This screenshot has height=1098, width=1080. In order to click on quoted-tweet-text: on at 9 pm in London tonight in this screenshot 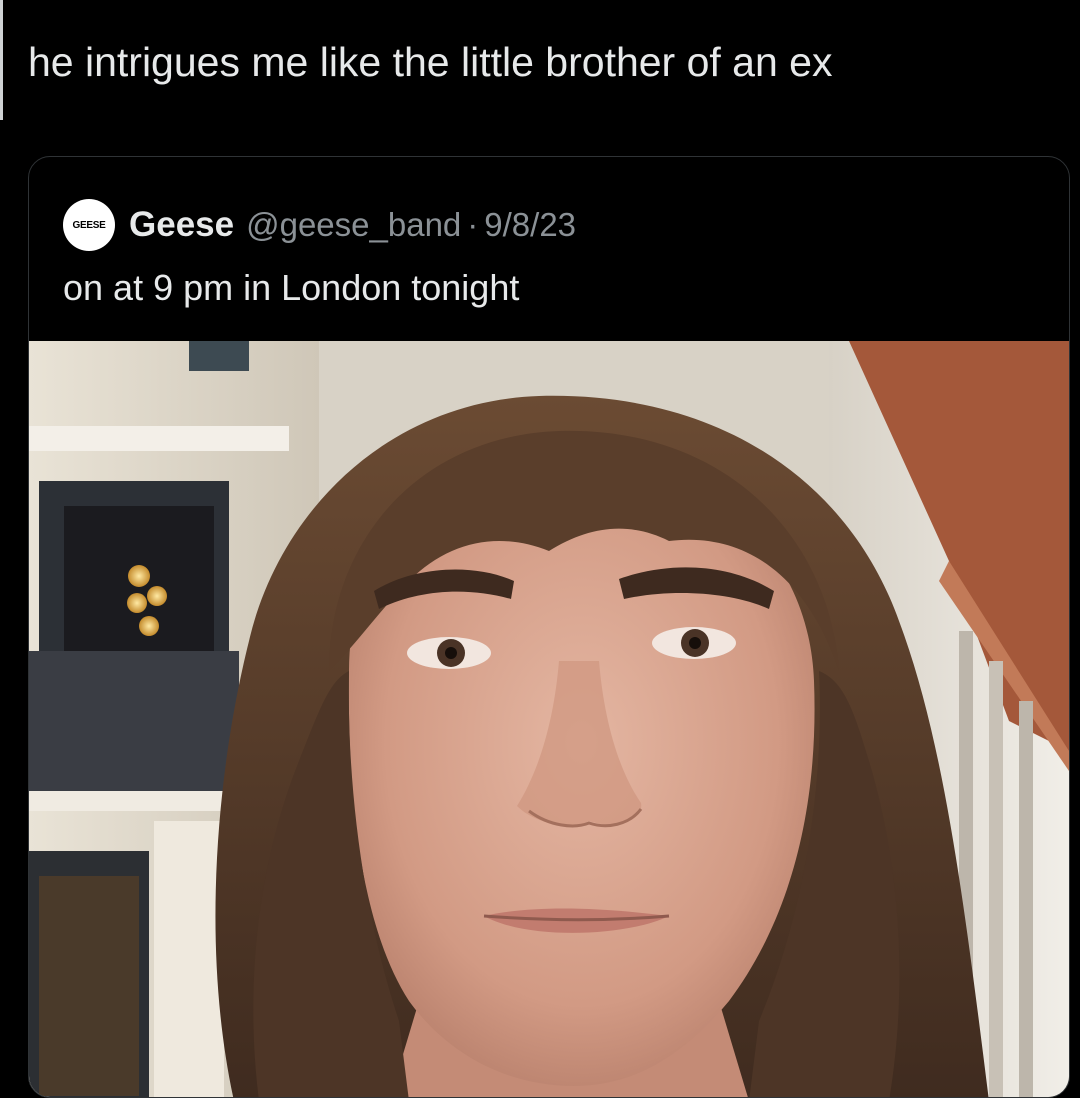, I will do `click(291, 287)`.